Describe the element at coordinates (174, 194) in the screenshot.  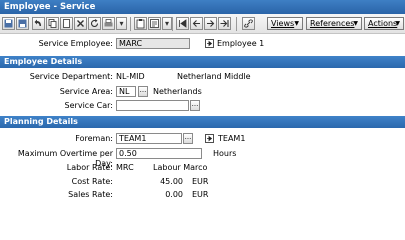
I see `sales-rate-value: 0.00` at that location.